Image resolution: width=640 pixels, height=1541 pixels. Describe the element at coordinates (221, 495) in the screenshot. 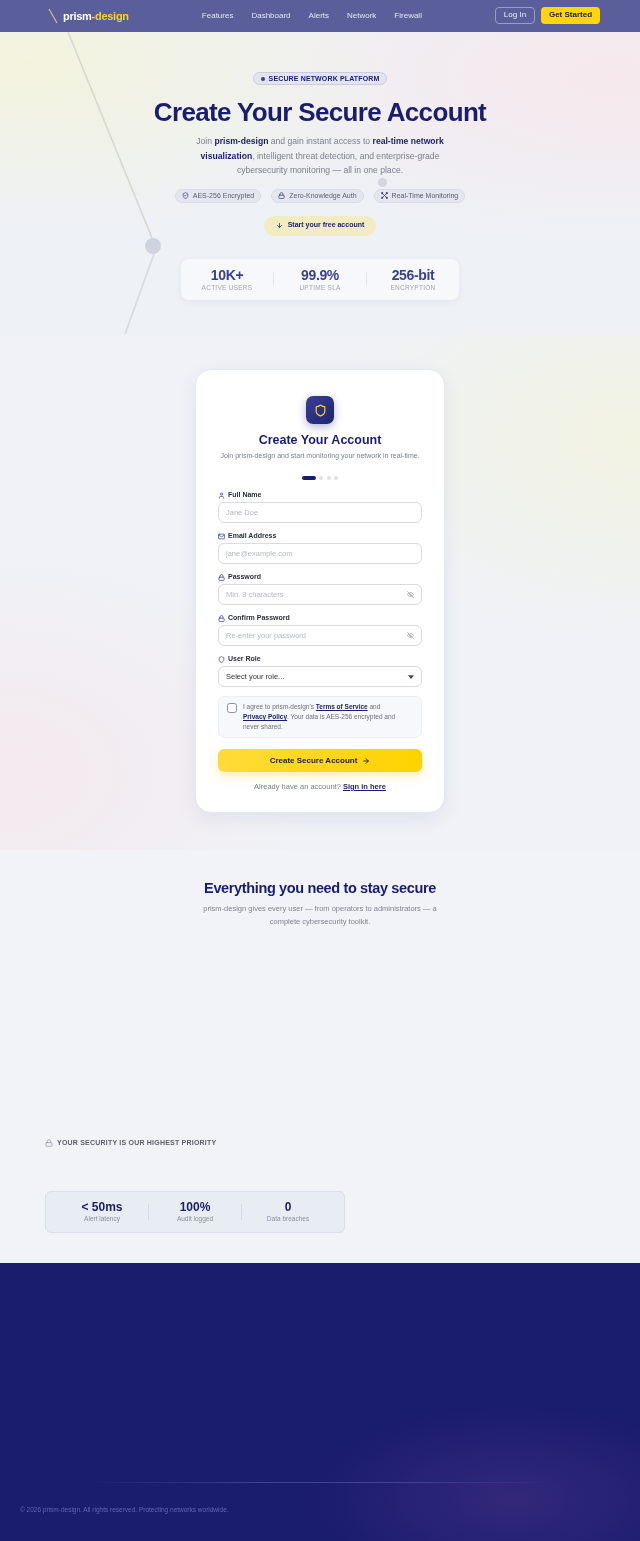

I see `user-icon` at that location.